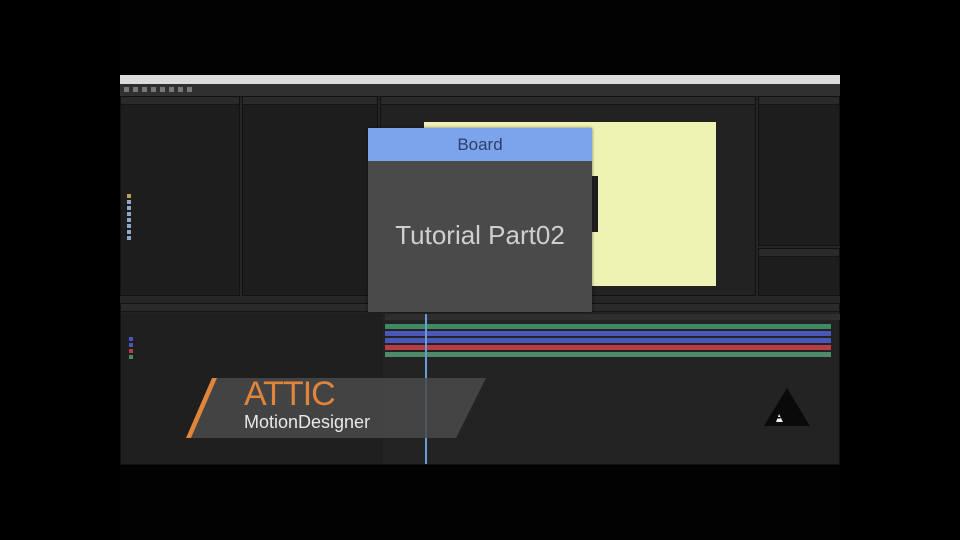 This screenshot has height=540, width=960. I want to click on info-panel-header, so click(799, 101).